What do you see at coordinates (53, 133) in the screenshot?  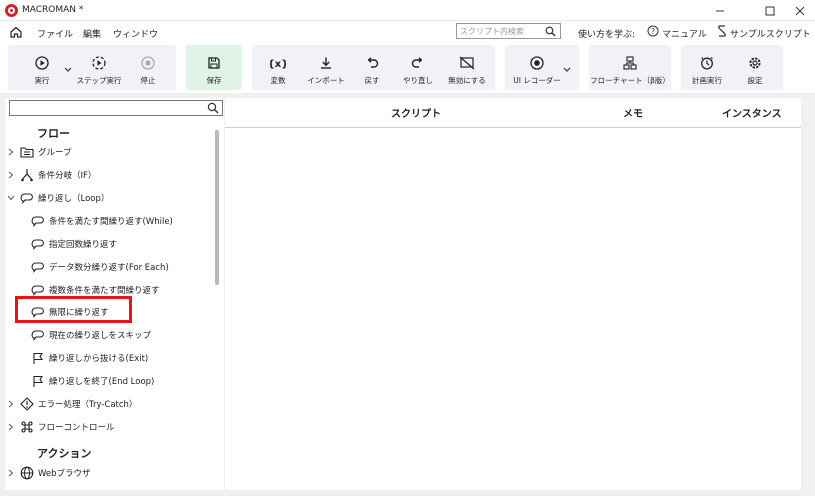 I see `section-flow-title: フロー` at bounding box center [53, 133].